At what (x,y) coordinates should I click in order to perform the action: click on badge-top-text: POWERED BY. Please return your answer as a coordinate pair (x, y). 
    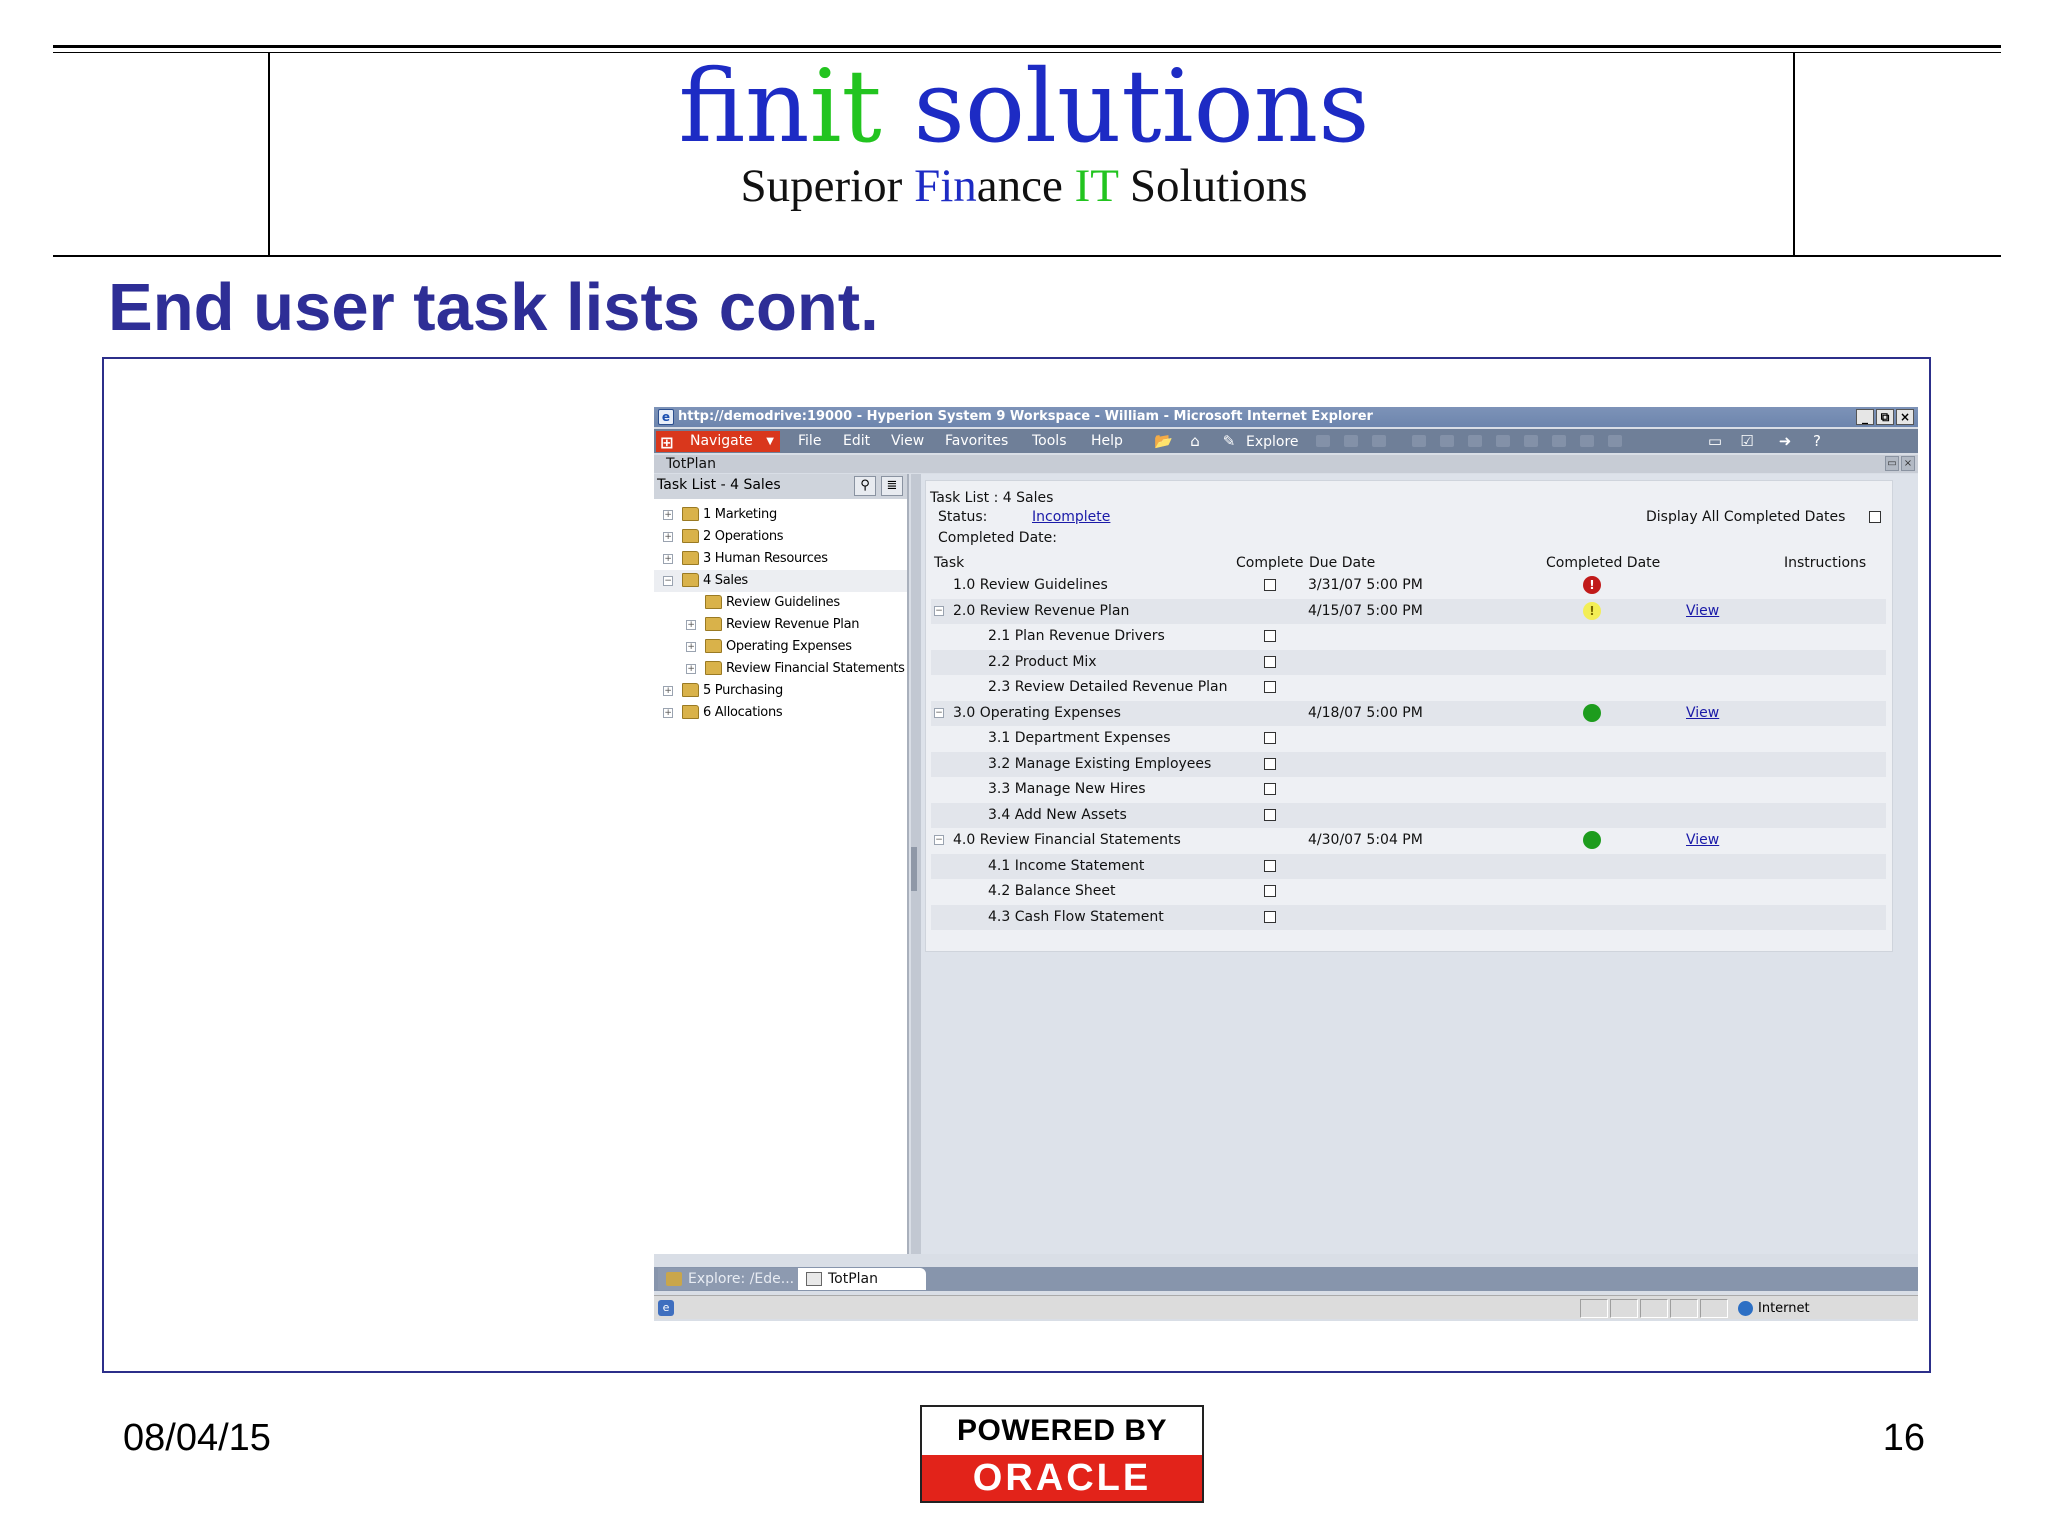
    Looking at the image, I should click on (1062, 1430).